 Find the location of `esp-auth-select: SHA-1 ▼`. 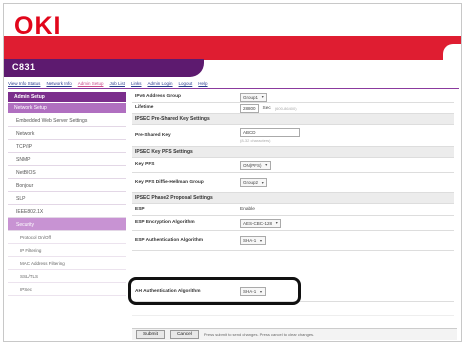

esp-auth-select: SHA-1 ▼ is located at coordinates (253, 240).